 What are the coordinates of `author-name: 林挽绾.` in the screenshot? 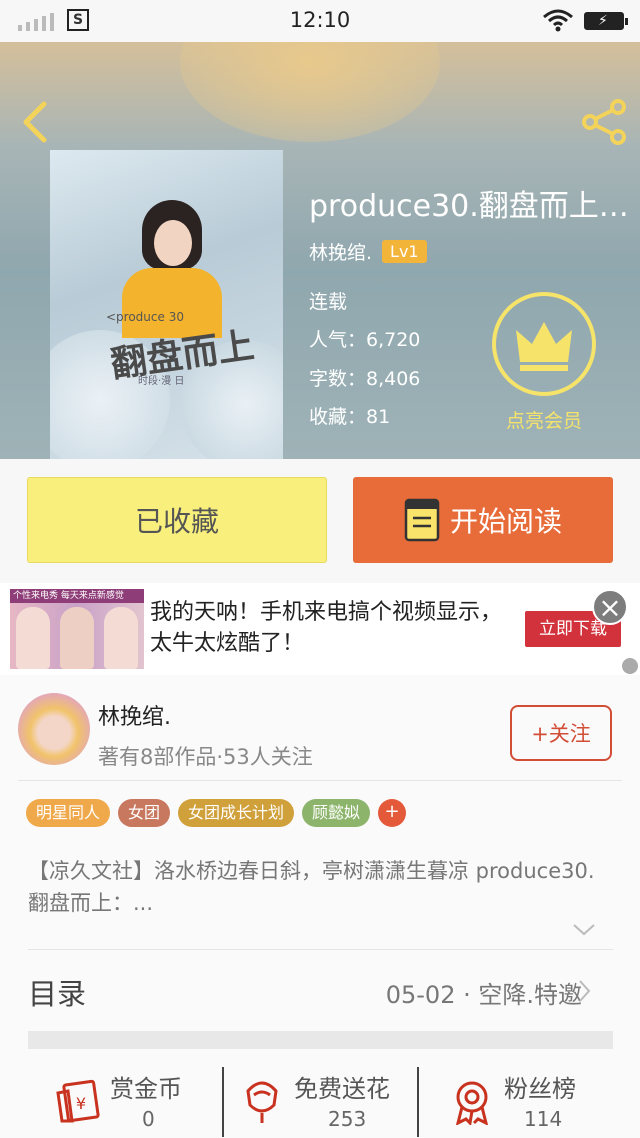 It's located at (134, 715).